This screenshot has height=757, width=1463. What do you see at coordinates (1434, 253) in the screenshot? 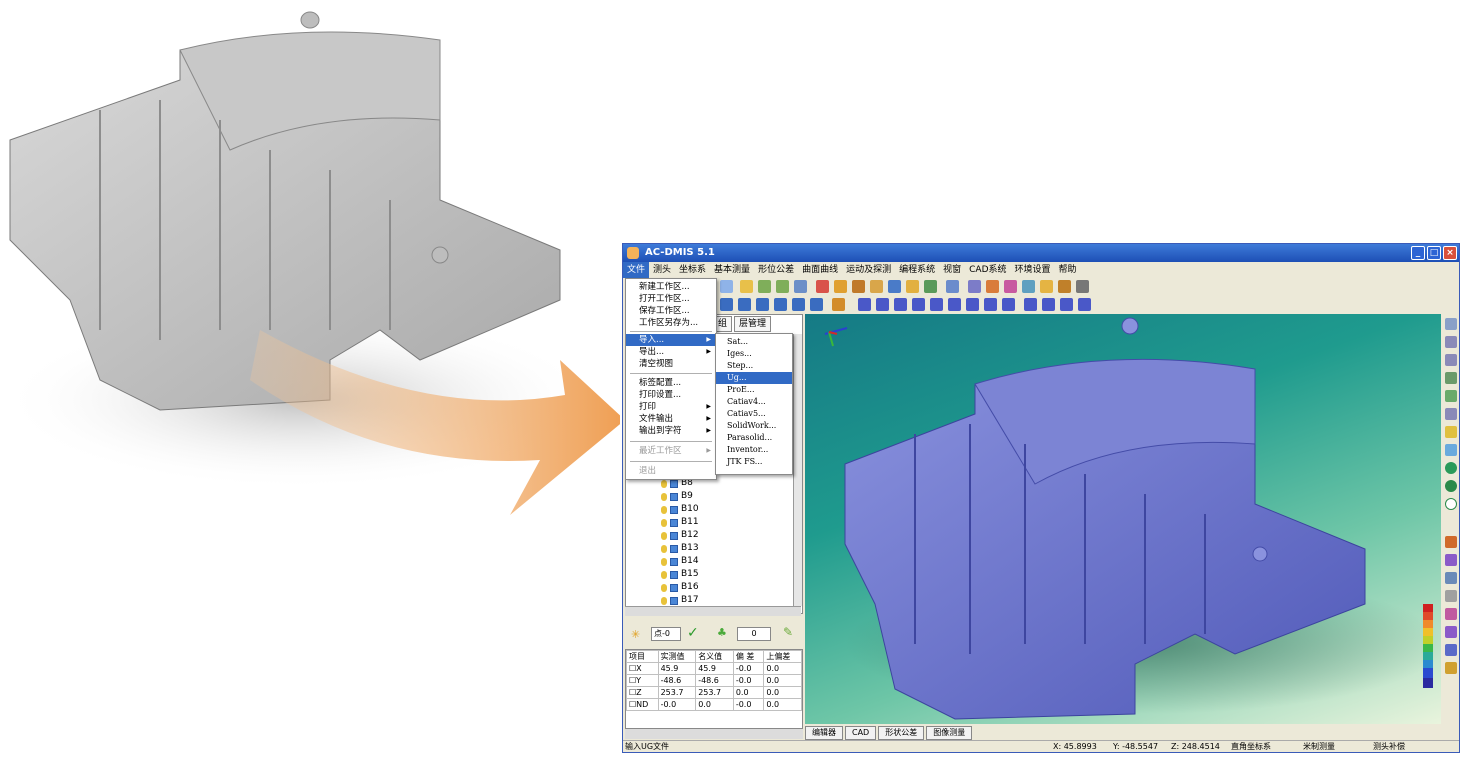
I see `maximize-button: □` at bounding box center [1434, 253].